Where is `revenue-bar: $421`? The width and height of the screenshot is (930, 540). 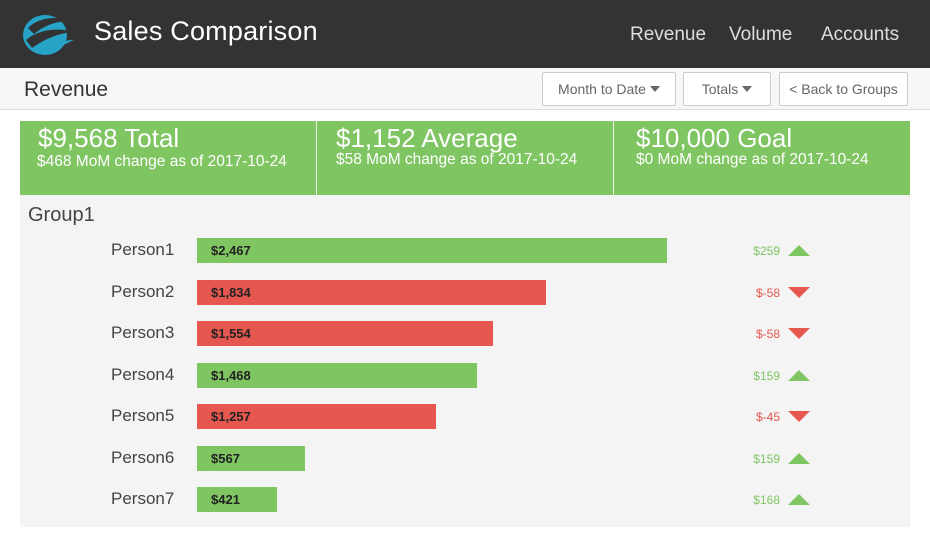 revenue-bar: $421 is located at coordinates (237, 499).